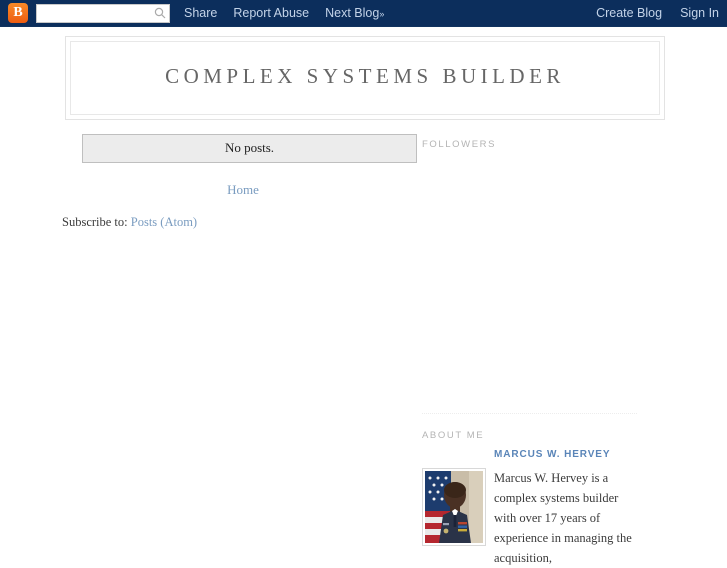 This screenshot has height=568, width=727. I want to click on page-title: COMPLEX SYSTEMS BUILDER, so click(365, 76).